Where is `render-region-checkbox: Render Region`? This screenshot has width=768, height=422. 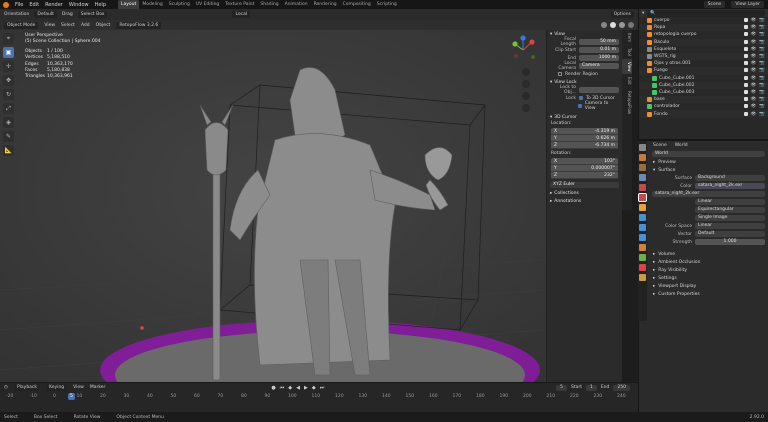 render-region-checkbox: Render Region is located at coordinates (584, 74).